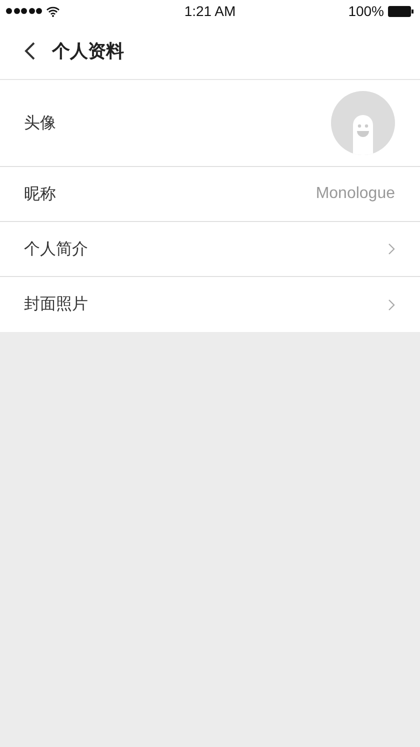  What do you see at coordinates (40, 194) in the screenshot?
I see `row-label: 昵称` at bounding box center [40, 194].